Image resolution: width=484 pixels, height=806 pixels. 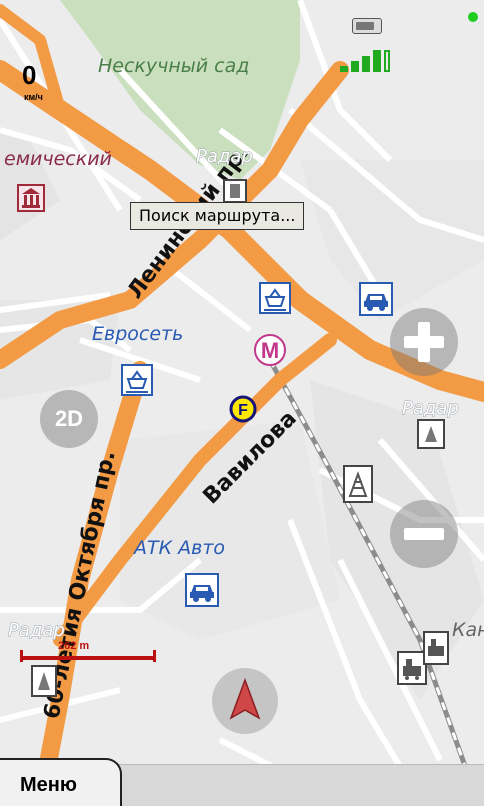 I want to click on zoom-out-button, so click(x=424, y=534).